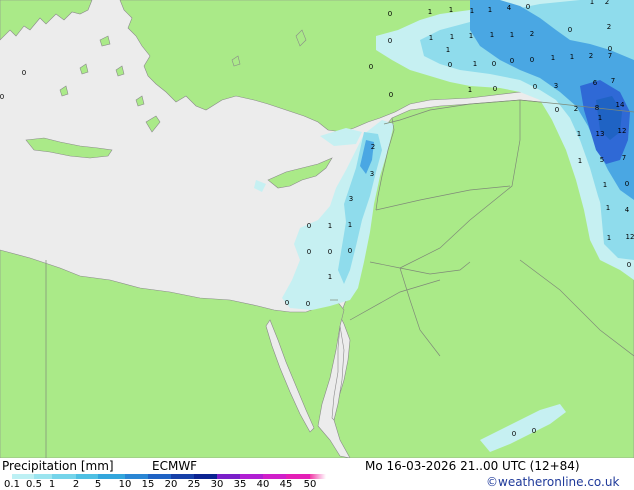 This screenshot has width=634, height=490. I want to click on map-title: Precipitation [mm], so click(58, 466).